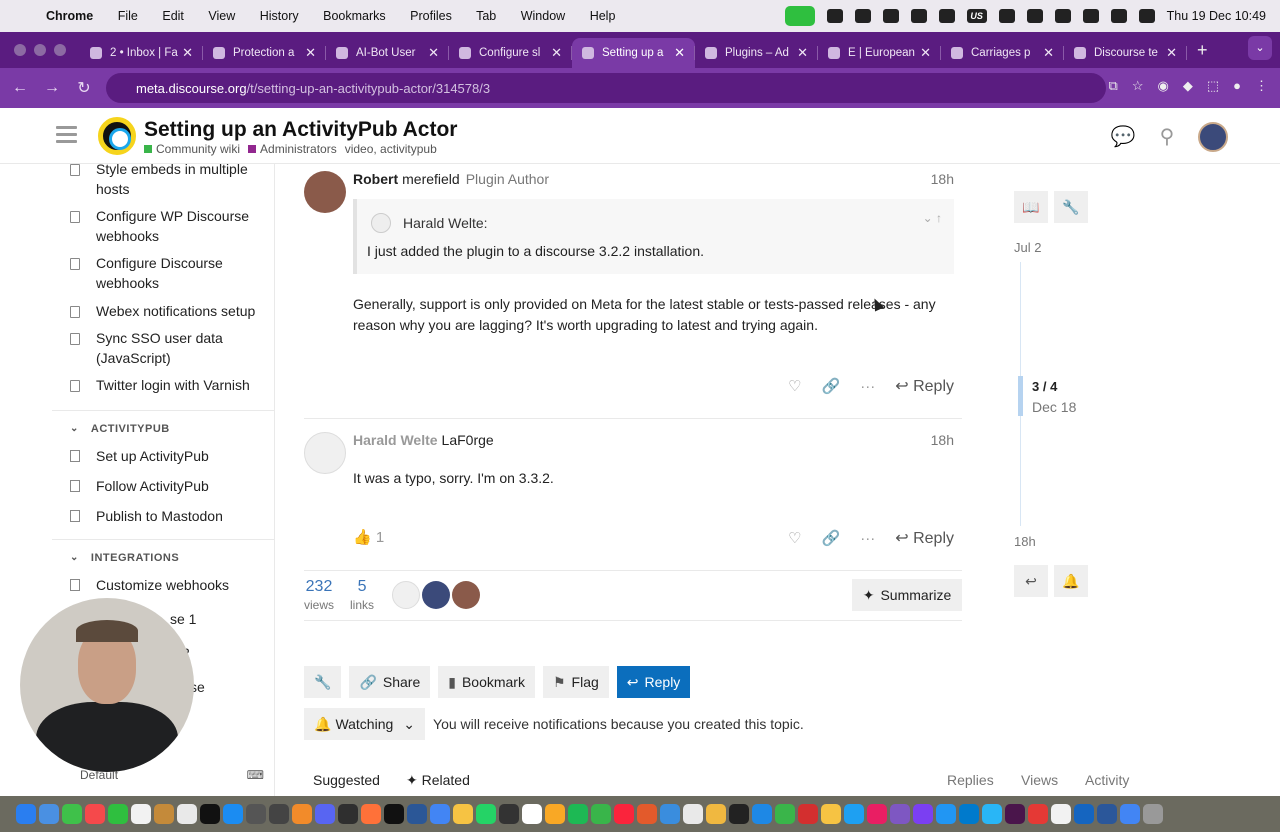  Describe the element at coordinates (49, 814) in the screenshot. I see `safari-icon` at that location.